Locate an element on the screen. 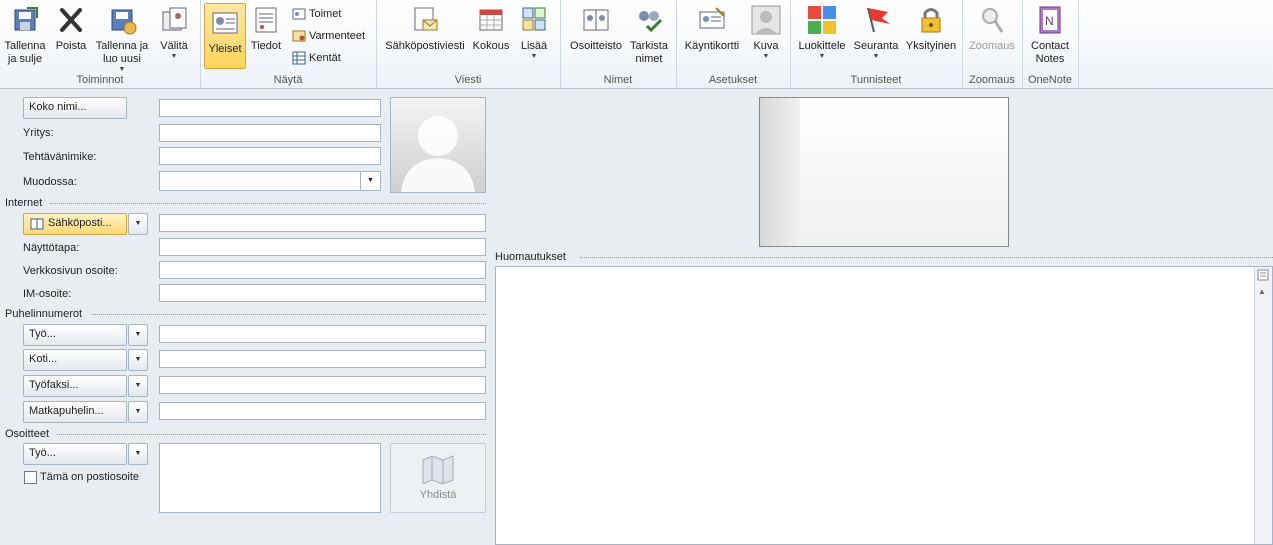  categorize-dropdown-icon: ▼ is located at coordinates (822, 57).